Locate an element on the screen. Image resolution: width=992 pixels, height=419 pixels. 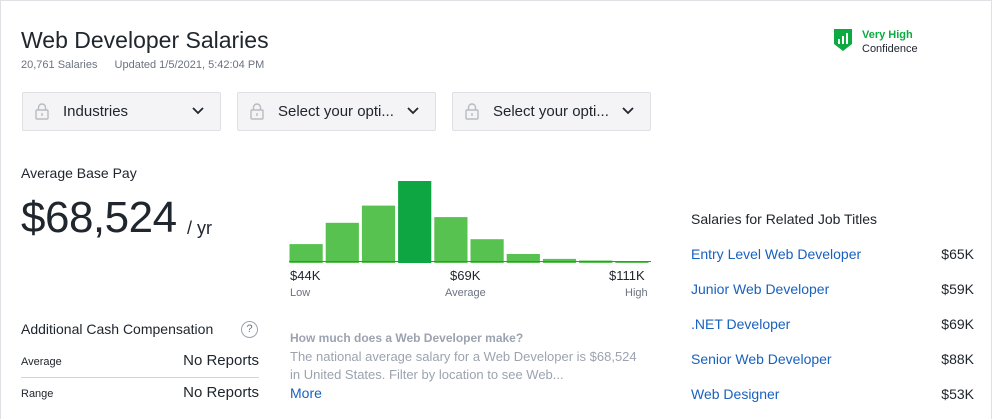
updated-timestamp: Updated 1/5/2021, 5:42:04 PM is located at coordinates (189, 65).